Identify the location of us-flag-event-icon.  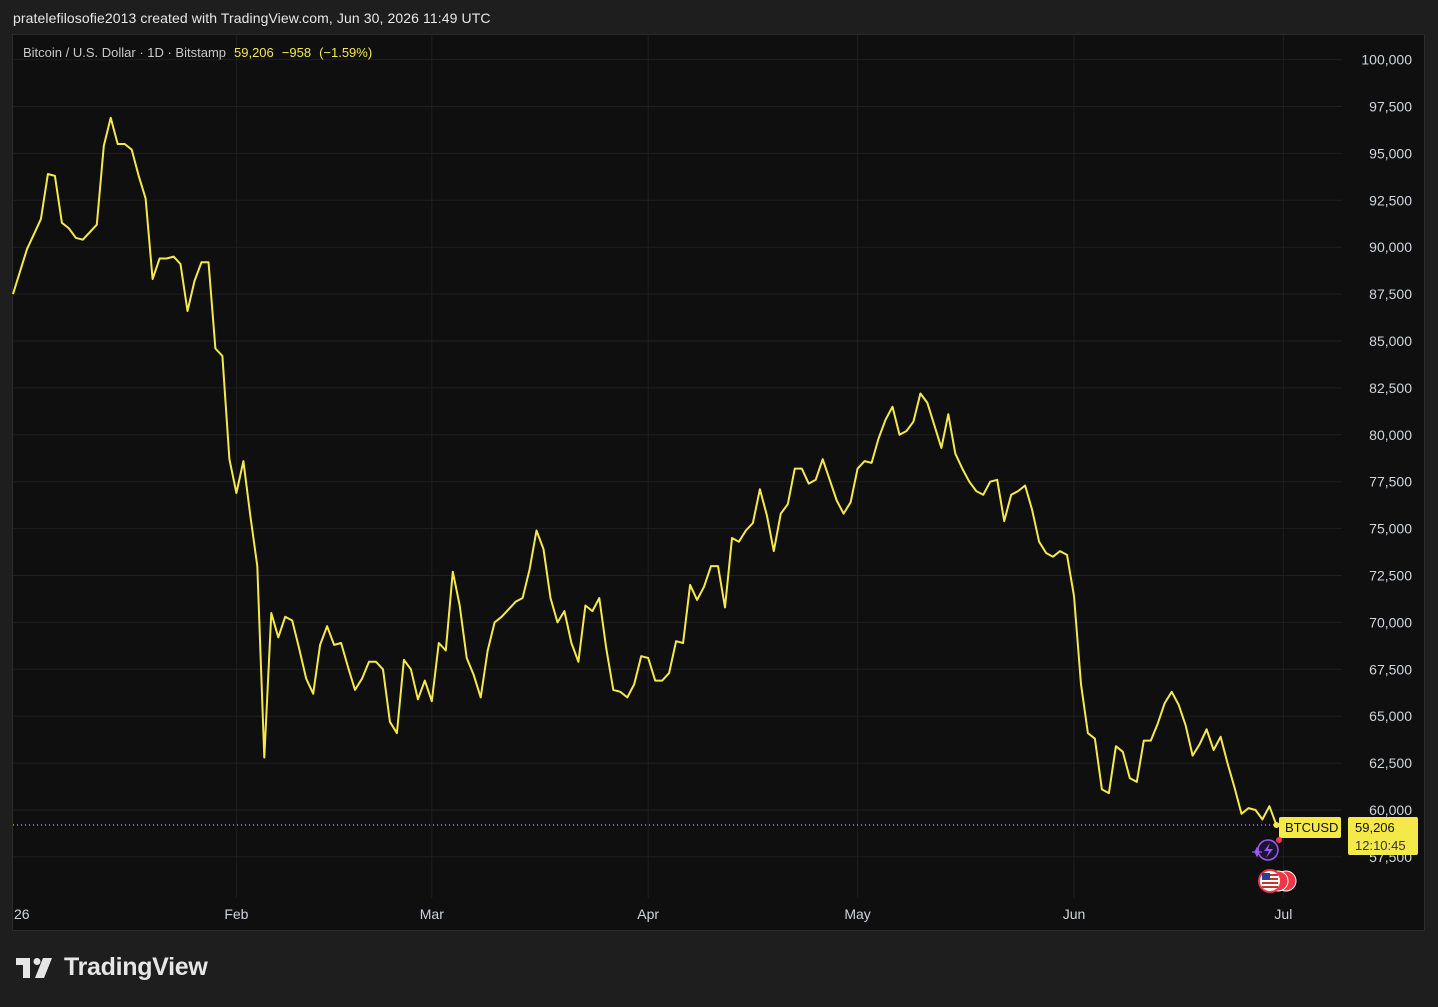
(1277, 881).